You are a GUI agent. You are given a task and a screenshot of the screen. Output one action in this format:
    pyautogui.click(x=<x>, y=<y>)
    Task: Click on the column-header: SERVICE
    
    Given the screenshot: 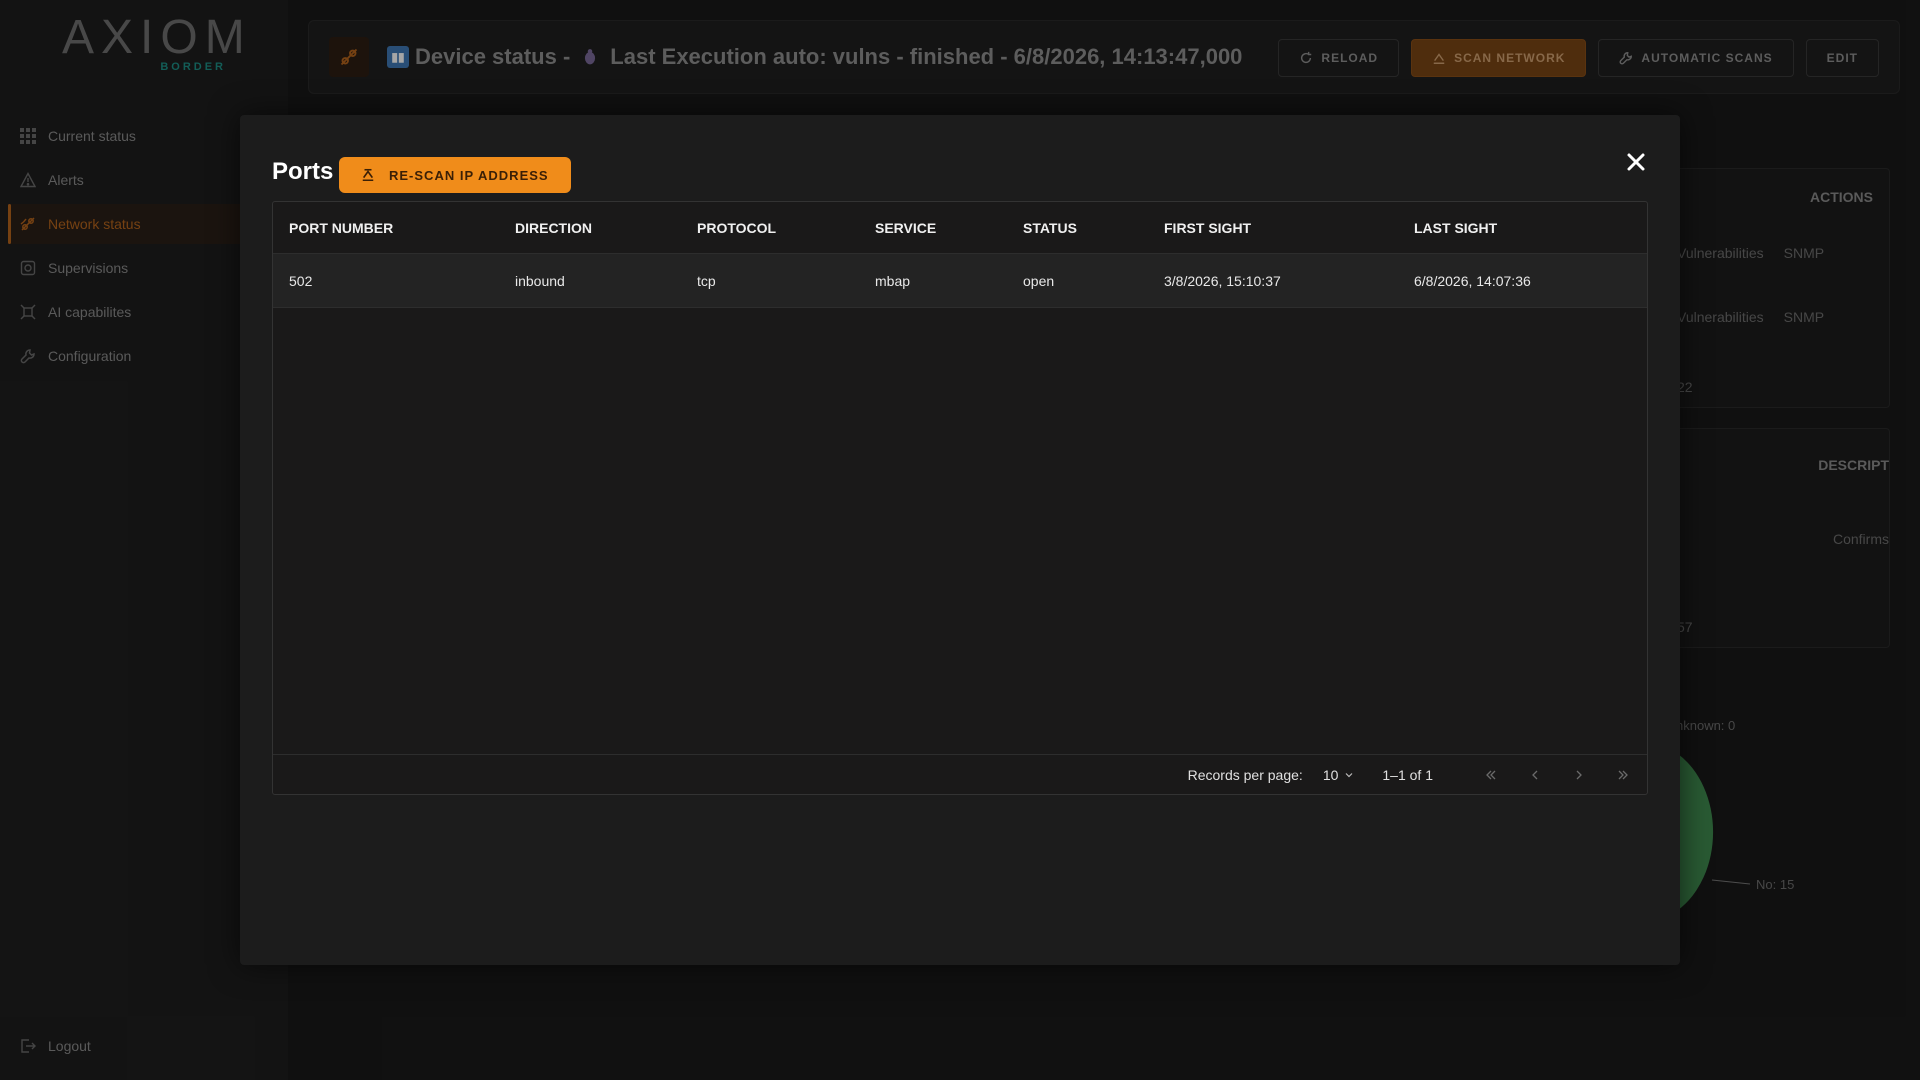 What is the action you would take?
    pyautogui.click(x=933, y=228)
    